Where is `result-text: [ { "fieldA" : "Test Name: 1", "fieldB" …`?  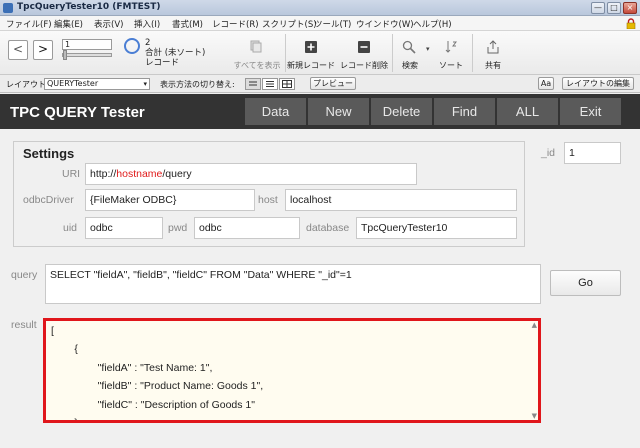 result-text: [ { "fieldA" : "Test Name: 1", "fieldB" … is located at coordinates (157, 372).